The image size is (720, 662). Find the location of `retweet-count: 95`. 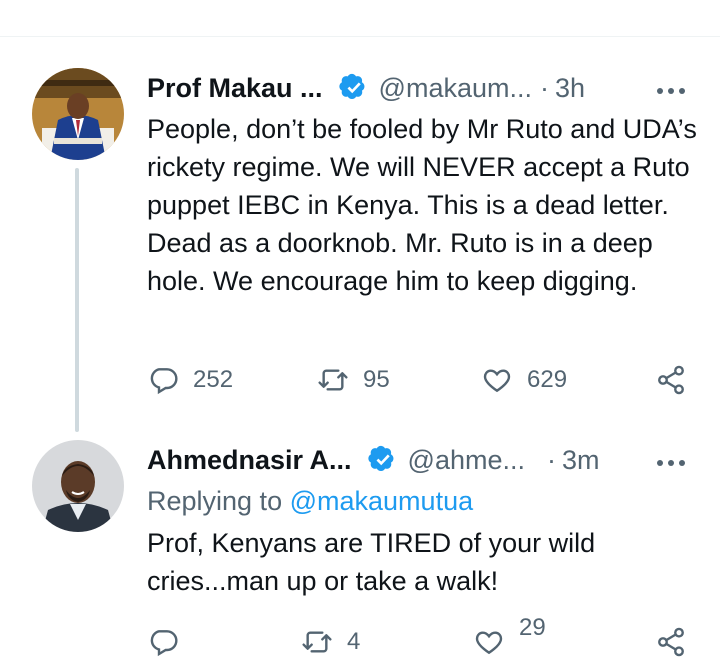

retweet-count: 95 is located at coordinates (376, 379).